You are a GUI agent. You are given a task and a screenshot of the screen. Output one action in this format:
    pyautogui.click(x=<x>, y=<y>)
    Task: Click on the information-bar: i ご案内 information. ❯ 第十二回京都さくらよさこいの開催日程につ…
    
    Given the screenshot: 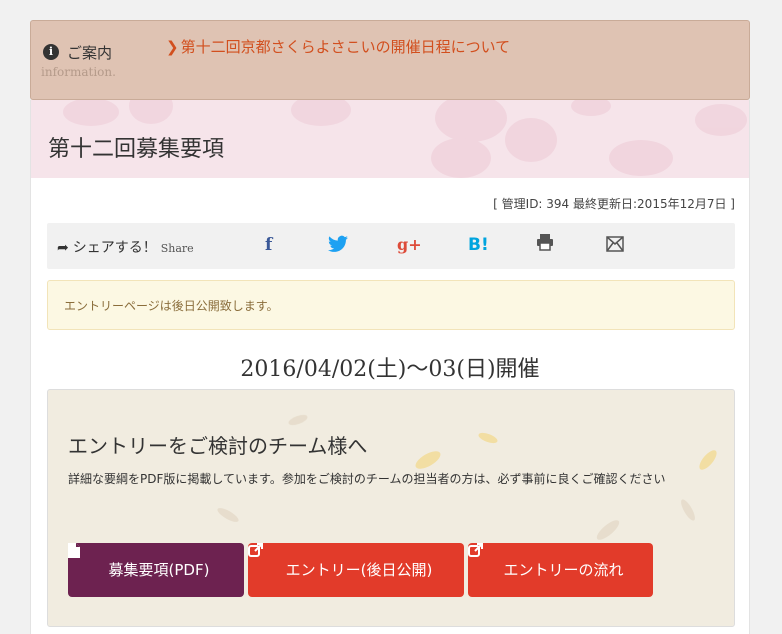 What is the action you would take?
    pyautogui.click(x=390, y=60)
    